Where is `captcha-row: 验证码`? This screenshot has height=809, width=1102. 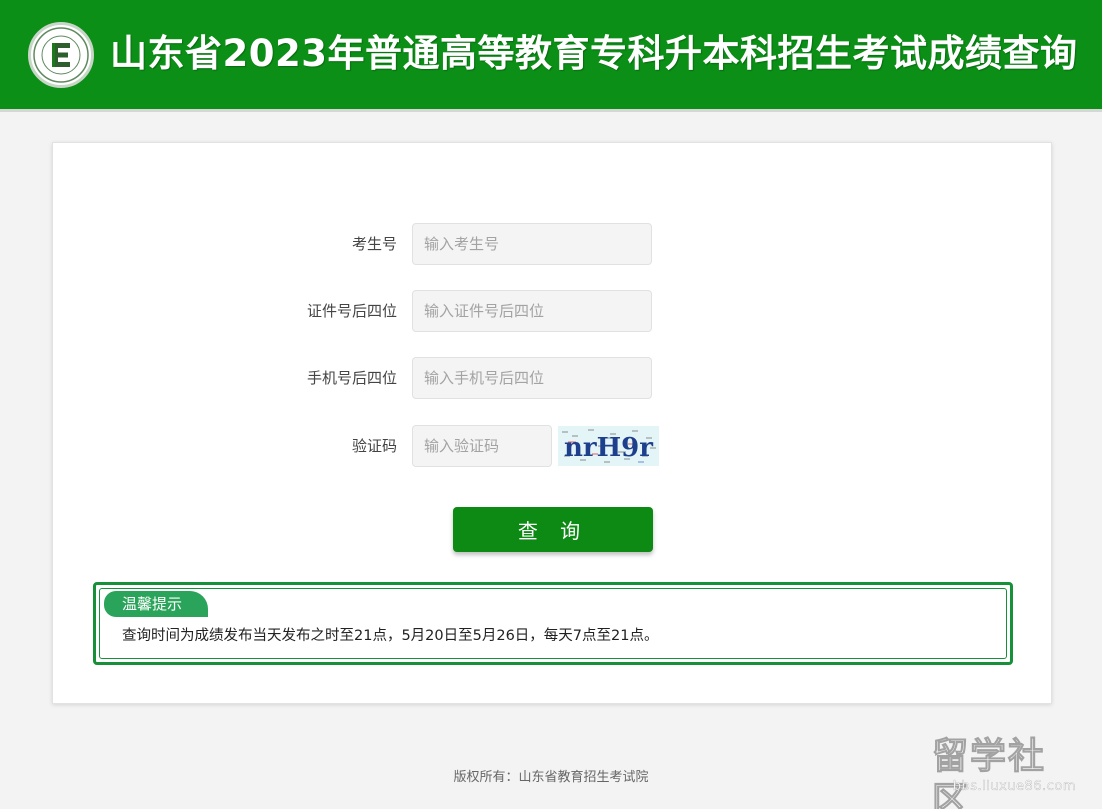
captcha-row: 验证码 is located at coordinates (225, 446).